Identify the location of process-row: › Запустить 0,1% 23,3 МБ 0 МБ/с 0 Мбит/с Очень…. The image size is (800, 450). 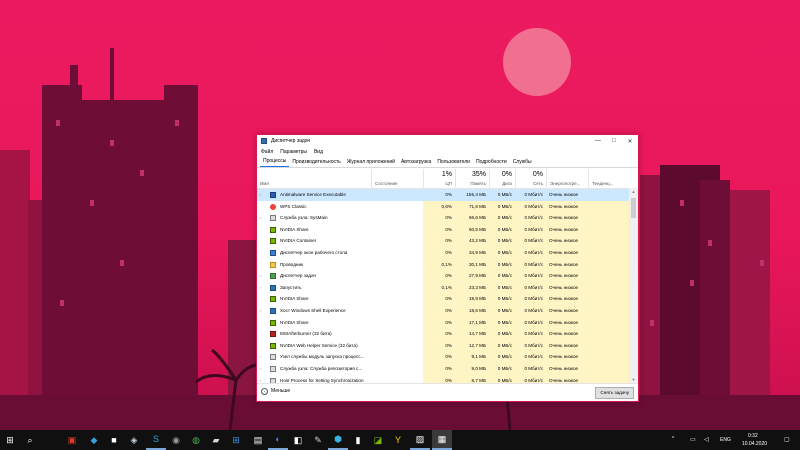
(443, 287).